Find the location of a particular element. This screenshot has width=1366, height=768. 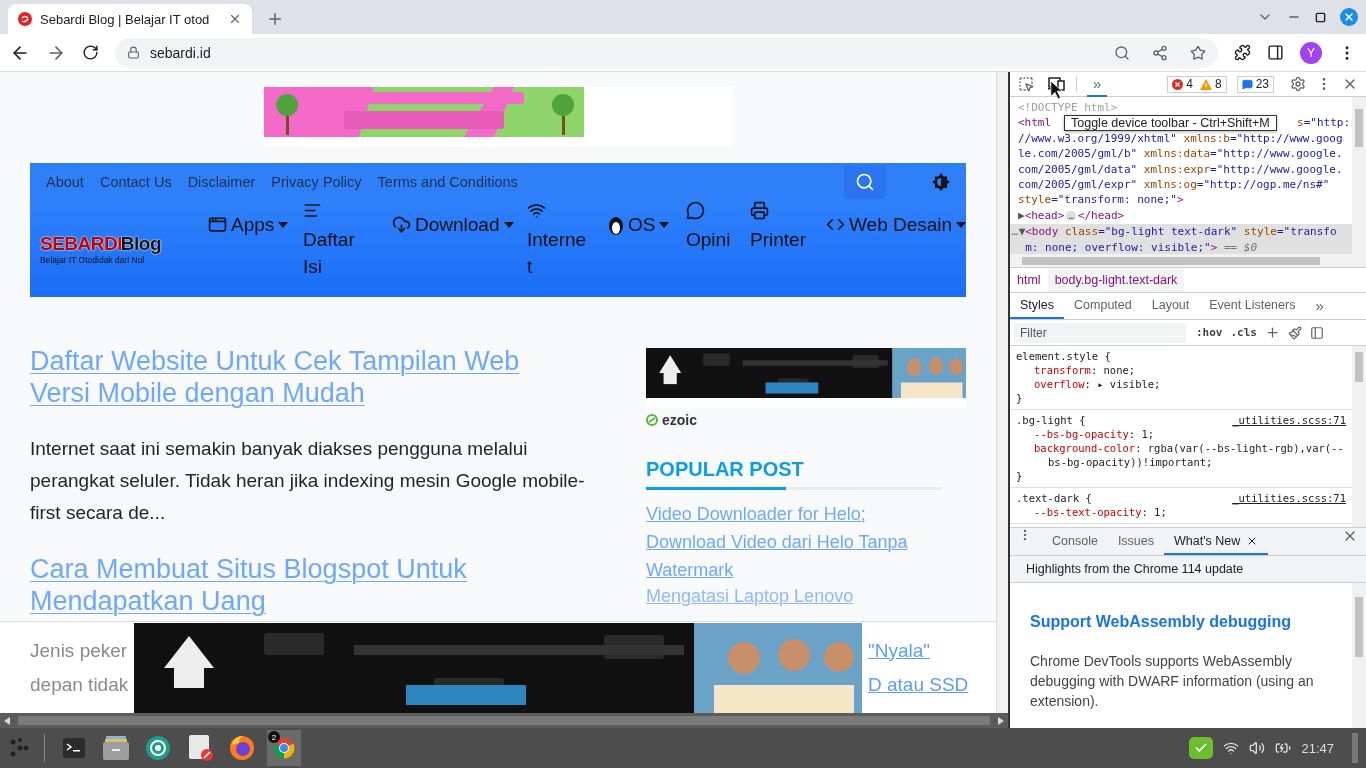

new-tab-button is located at coordinates (275, 19).